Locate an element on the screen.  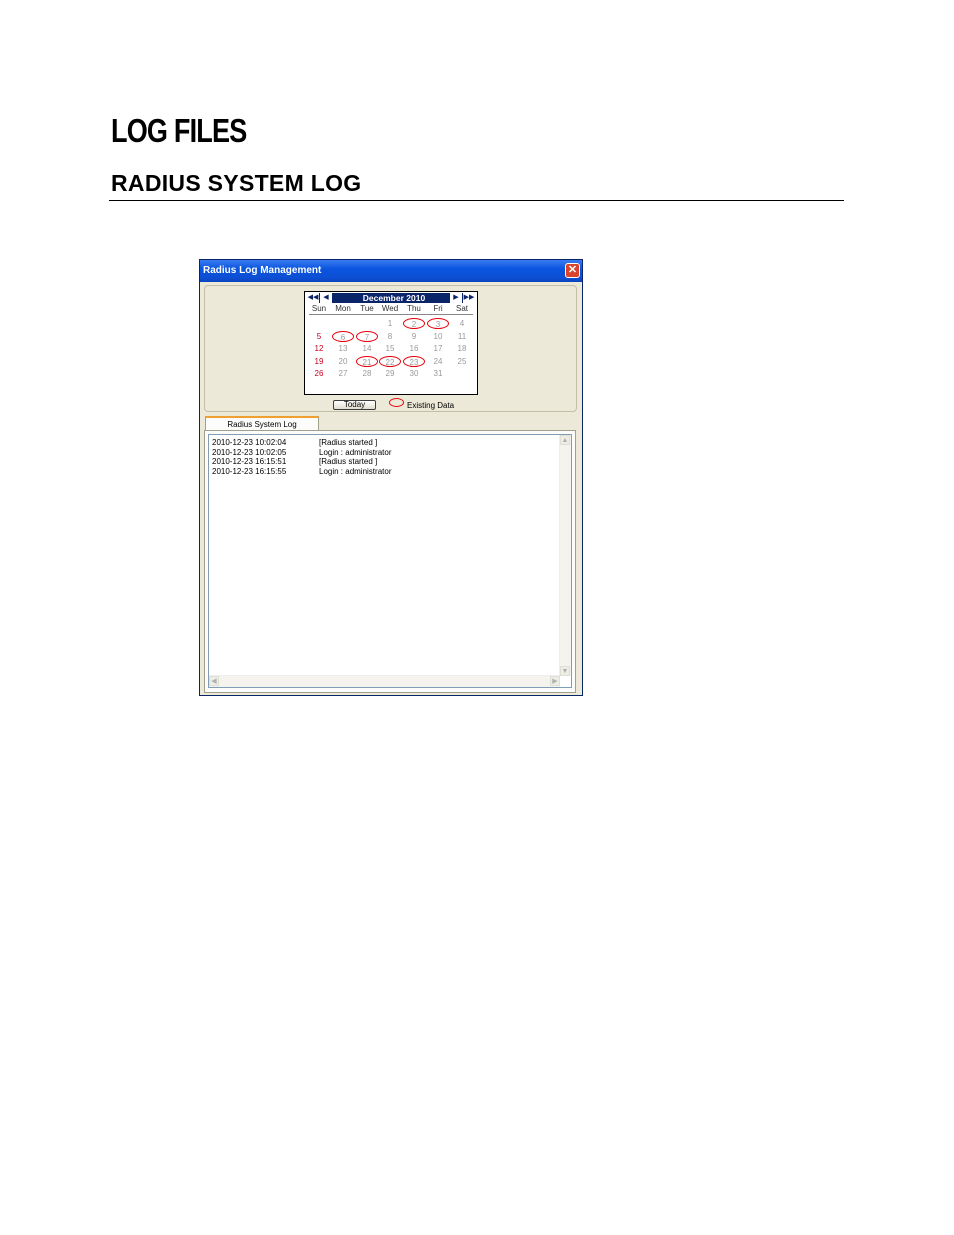
today-button: Today is located at coordinates (354, 405).